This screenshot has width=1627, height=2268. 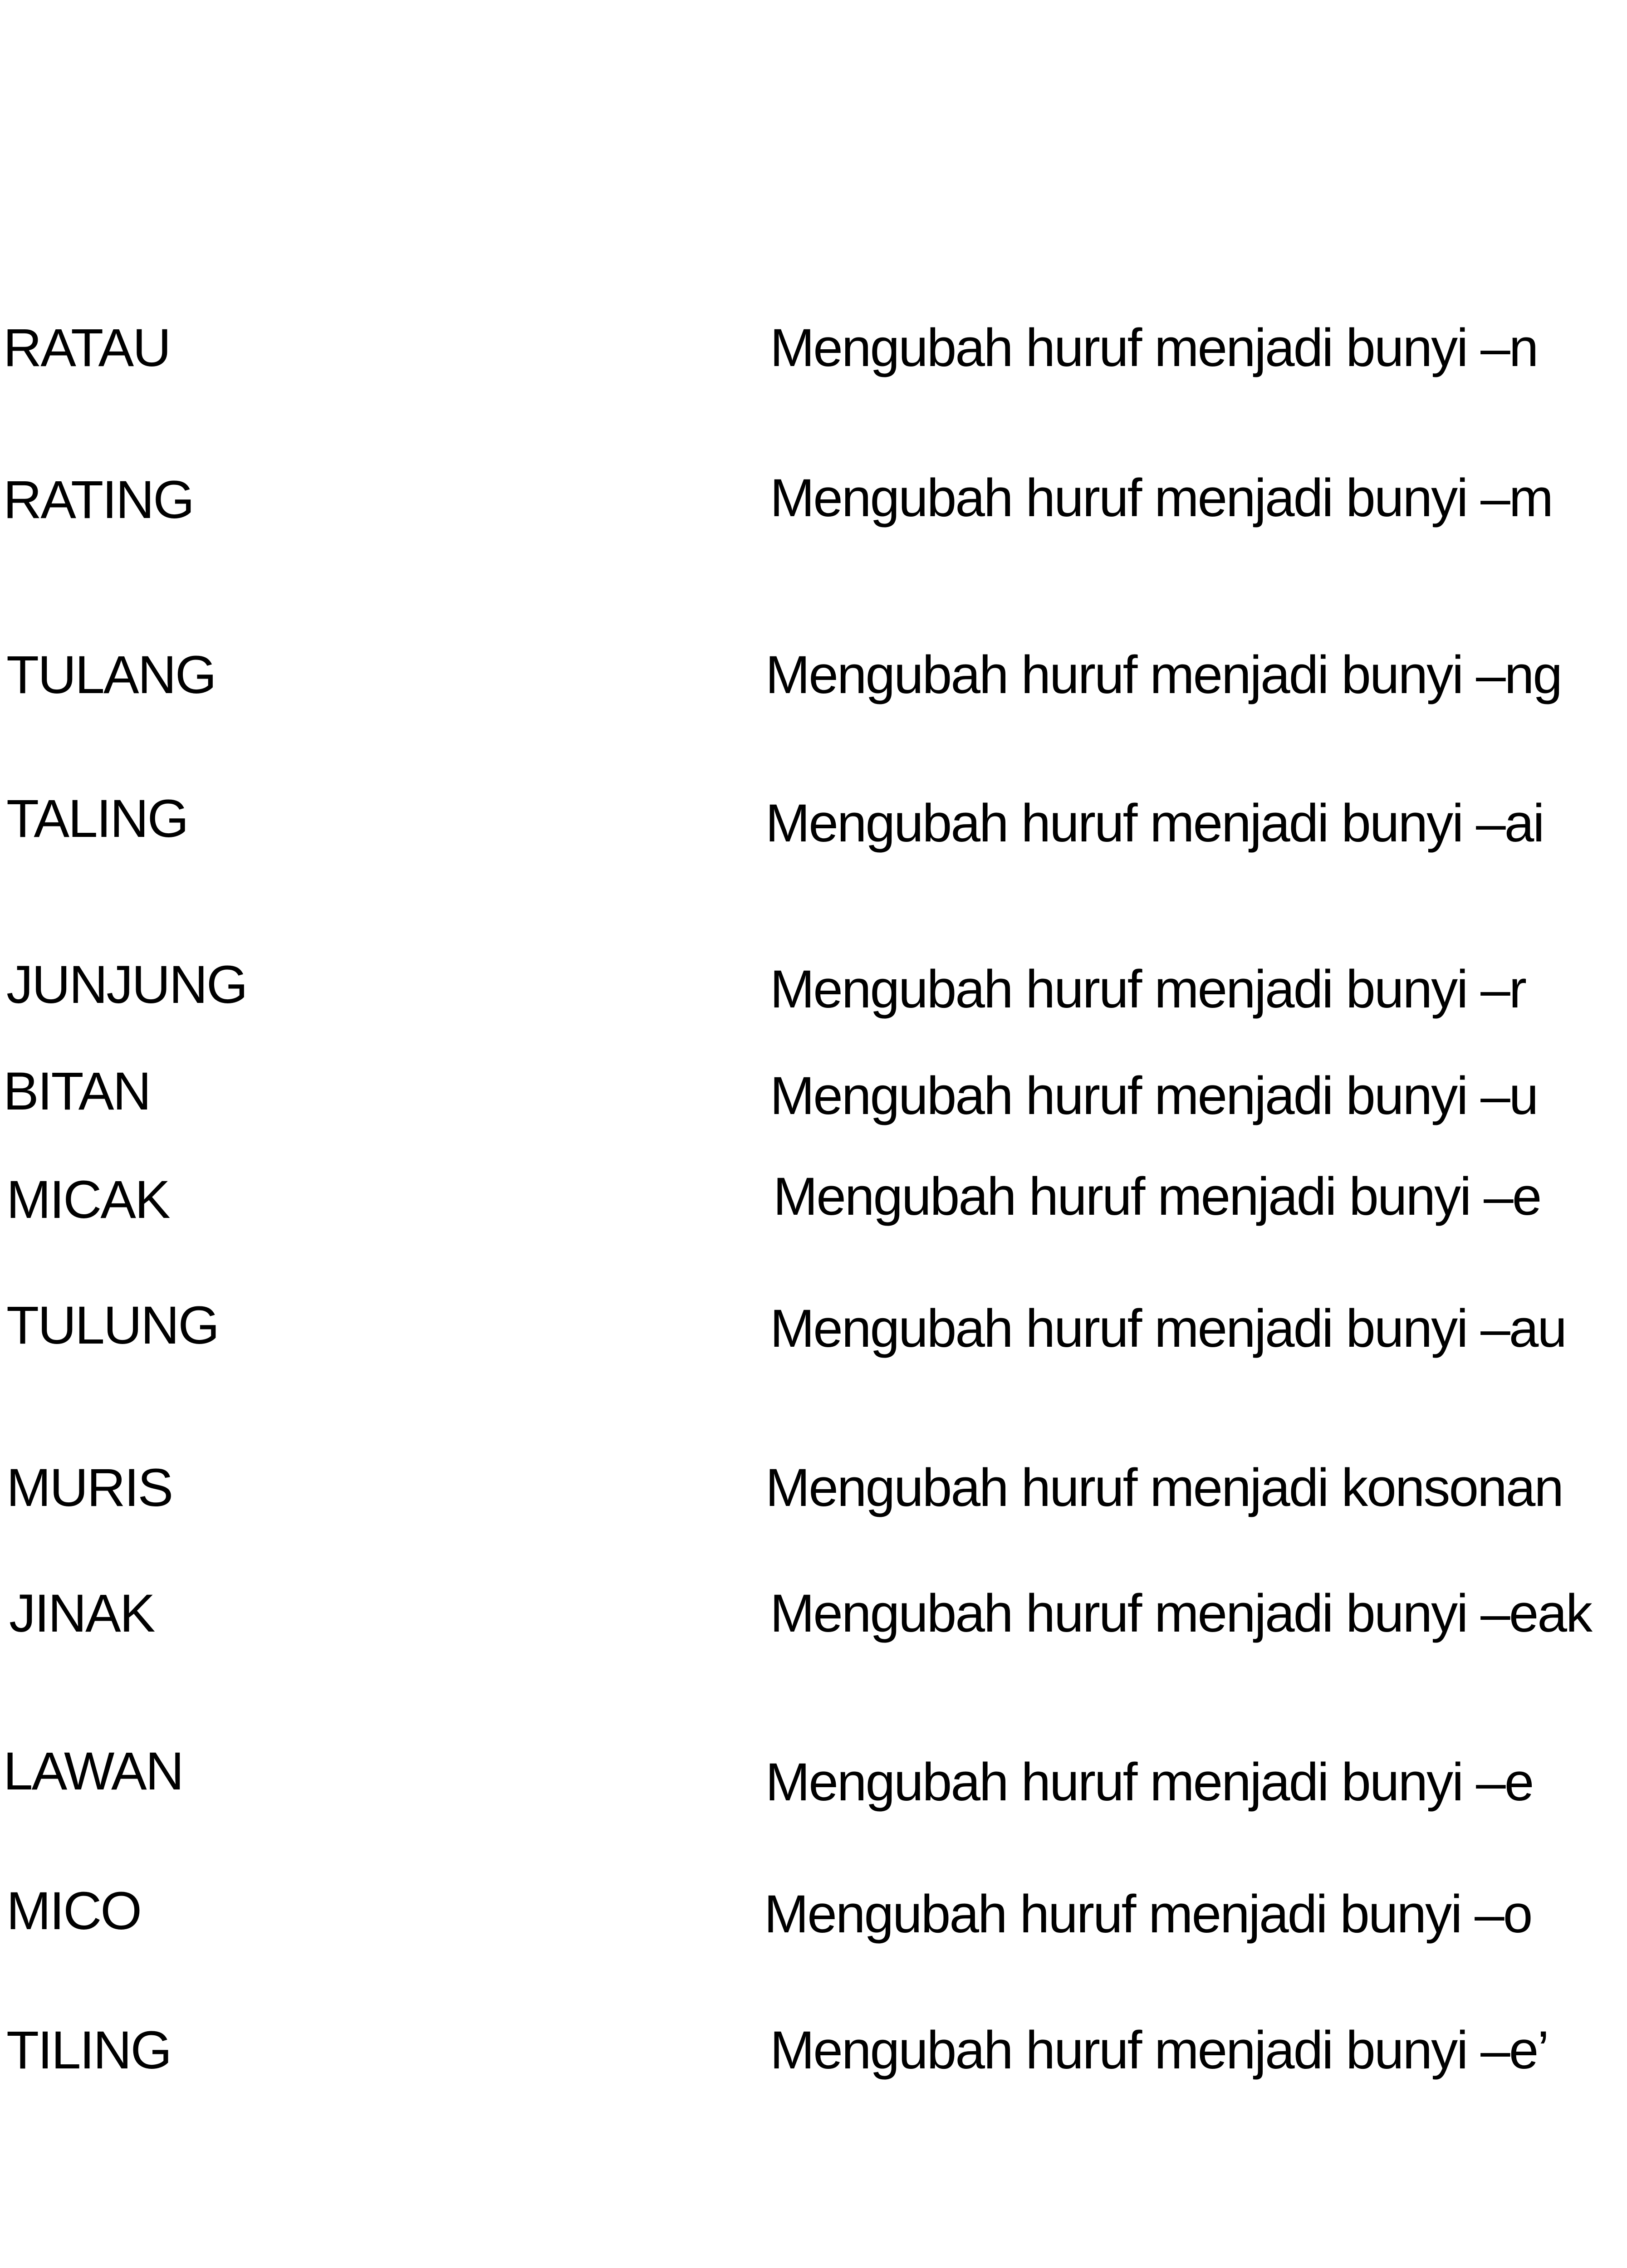 I want to click on rule-item: Mengubah huruf menjadi bunyi –ai, so click(x=1155, y=824).